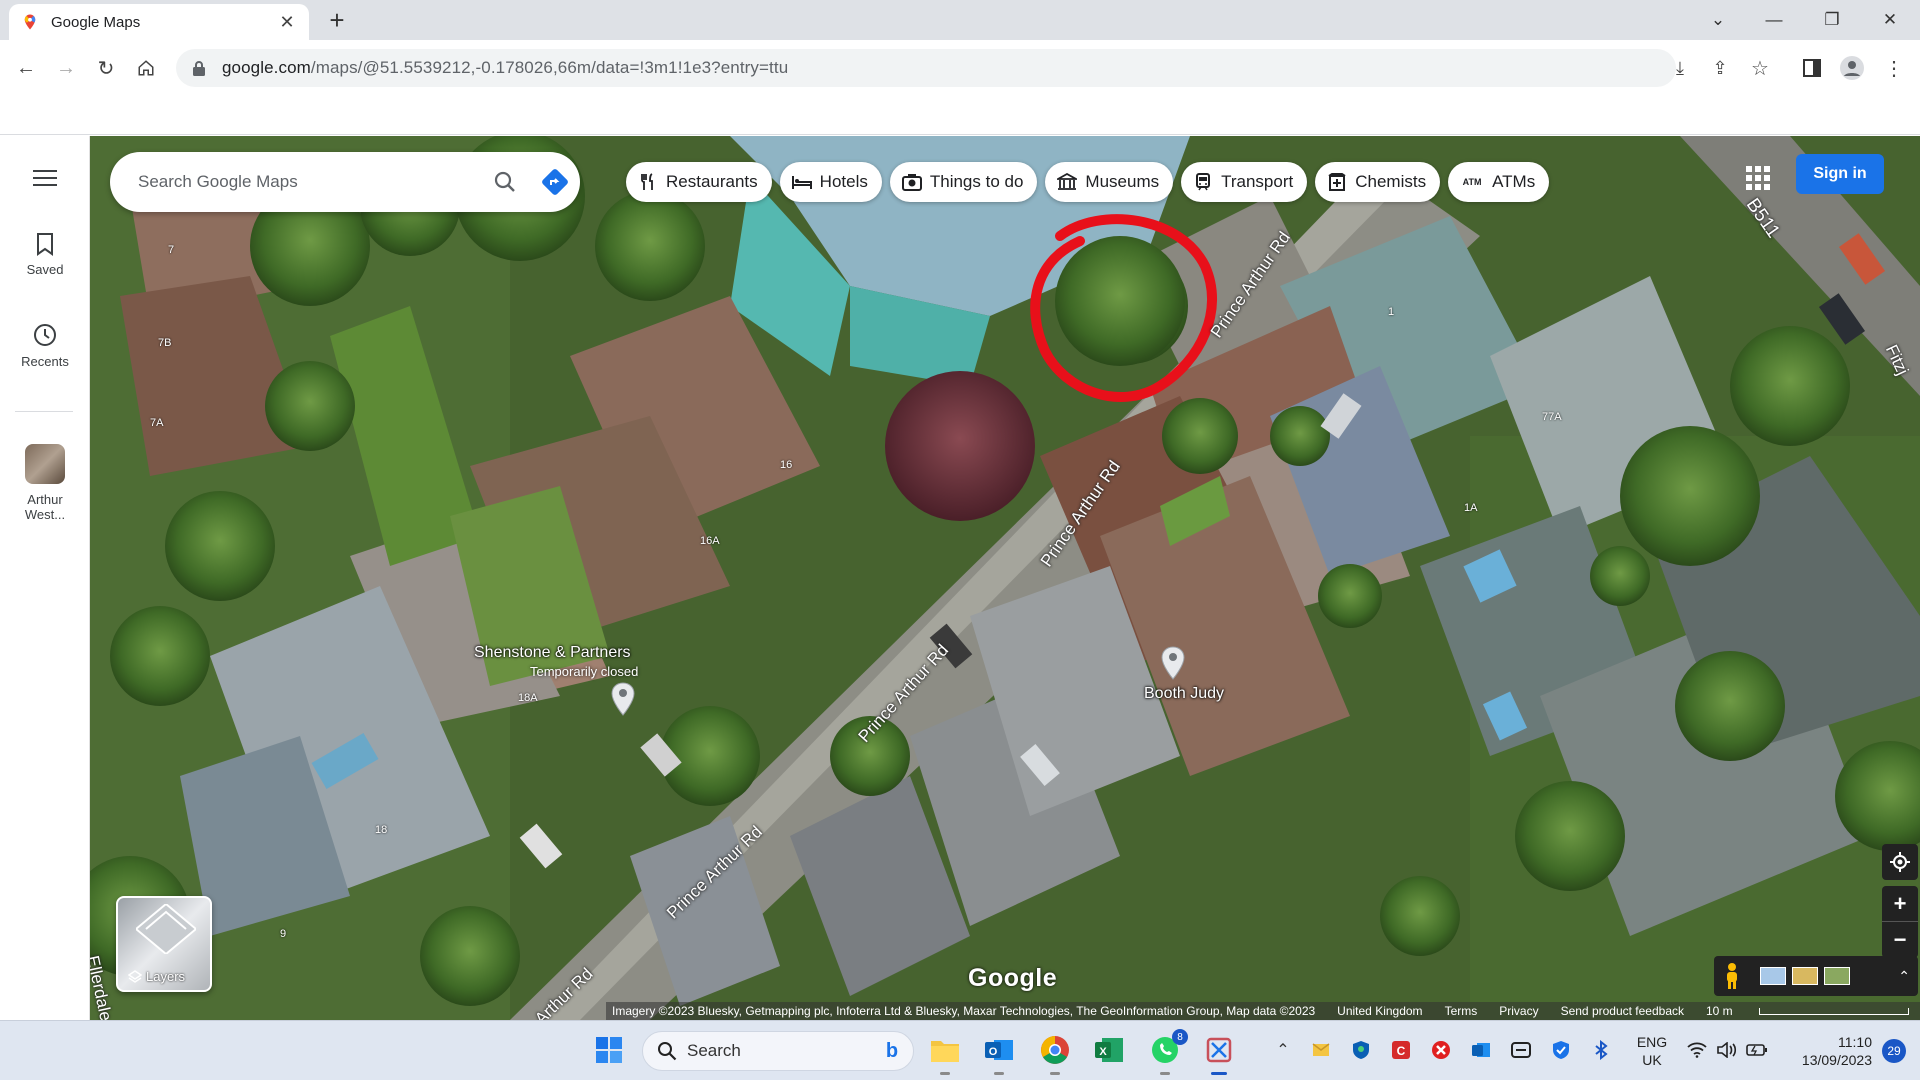 The image size is (1920, 1080). What do you see at coordinates (960, 20) in the screenshot?
I see `browser-tab-strip: Google Maps ✕ + ⌄ — ❐ ✕` at bounding box center [960, 20].